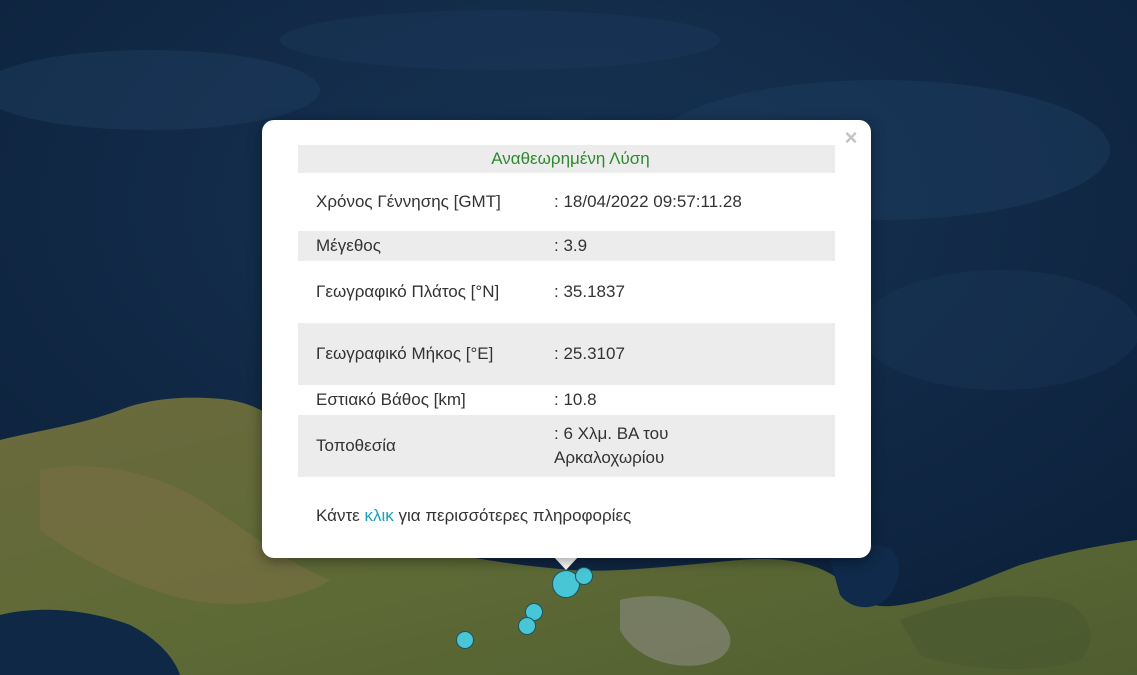 The height and width of the screenshot is (675, 1137). I want to click on table-row: Εστιακό Βάθος [km] : 10.8, so click(566, 400).